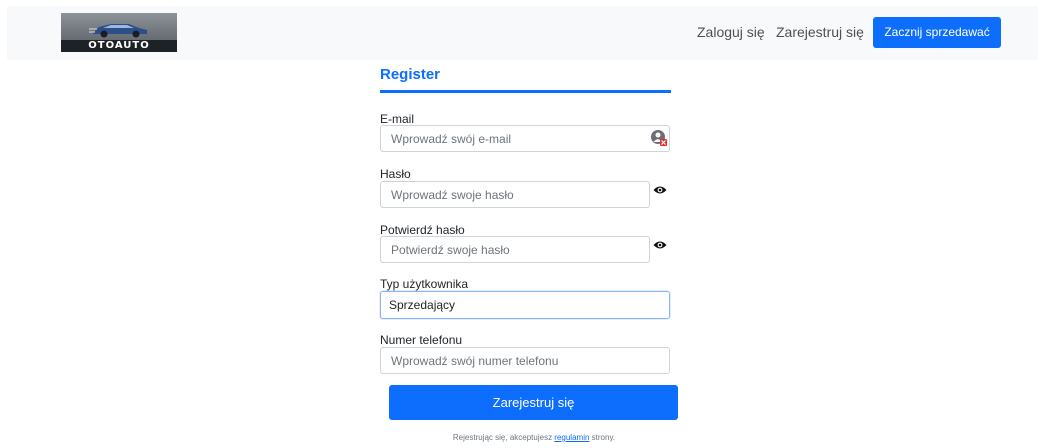  What do you see at coordinates (533, 402) in the screenshot?
I see `register-submit-button: Zarejestruj się` at bounding box center [533, 402].